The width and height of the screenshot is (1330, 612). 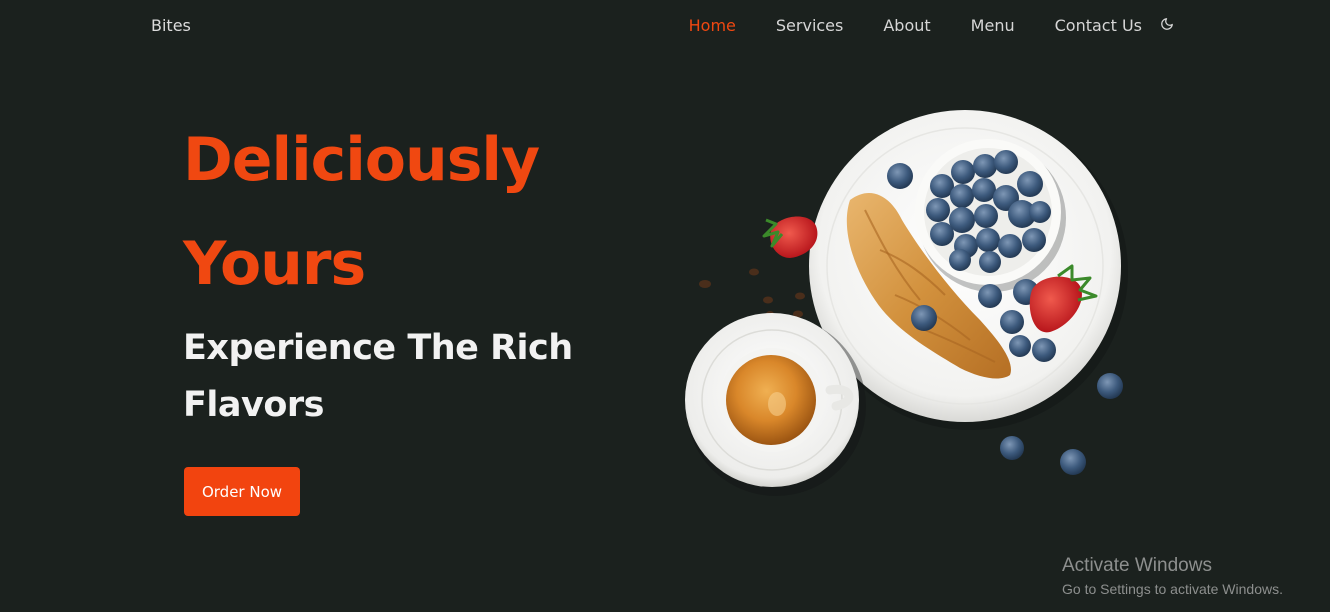 What do you see at coordinates (171, 25) in the screenshot?
I see `brand-logo: Bites` at bounding box center [171, 25].